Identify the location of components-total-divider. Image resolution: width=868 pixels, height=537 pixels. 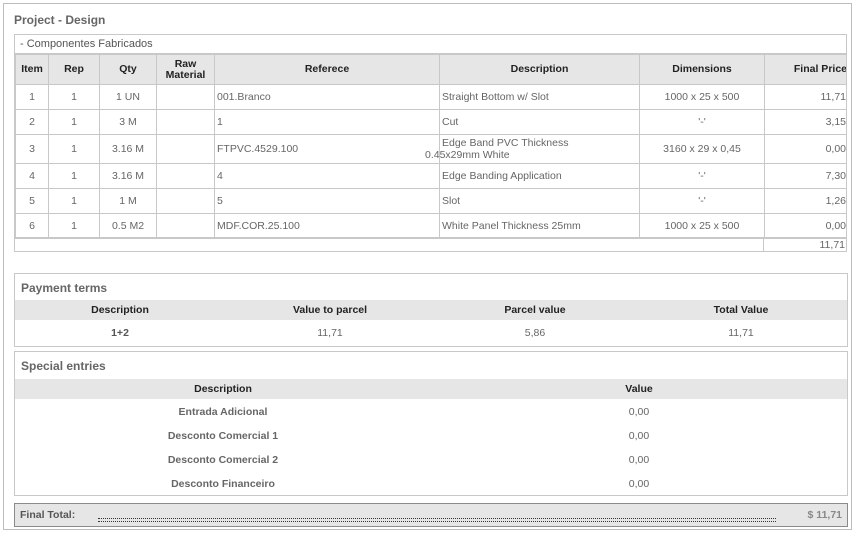
(389, 237).